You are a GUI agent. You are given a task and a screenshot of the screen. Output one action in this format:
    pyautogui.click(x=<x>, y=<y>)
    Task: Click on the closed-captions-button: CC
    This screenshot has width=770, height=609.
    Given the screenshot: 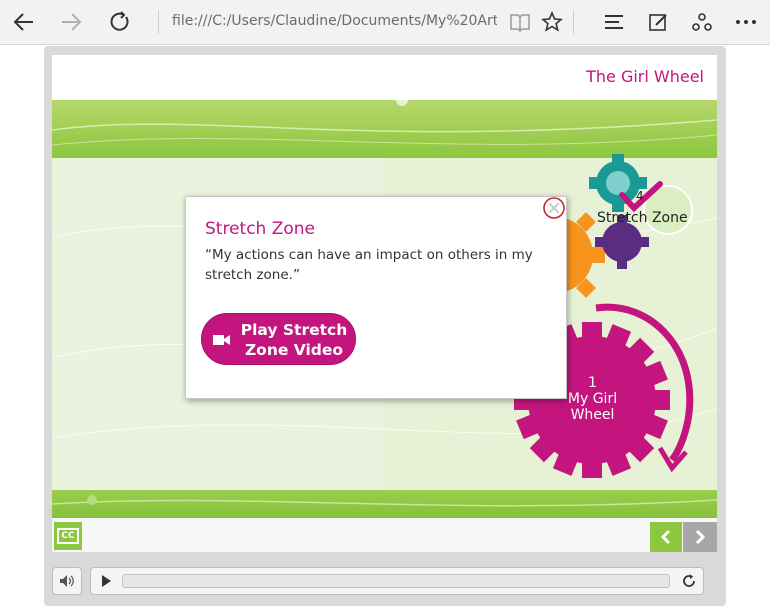 What is the action you would take?
    pyautogui.click(x=68, y=536)
    